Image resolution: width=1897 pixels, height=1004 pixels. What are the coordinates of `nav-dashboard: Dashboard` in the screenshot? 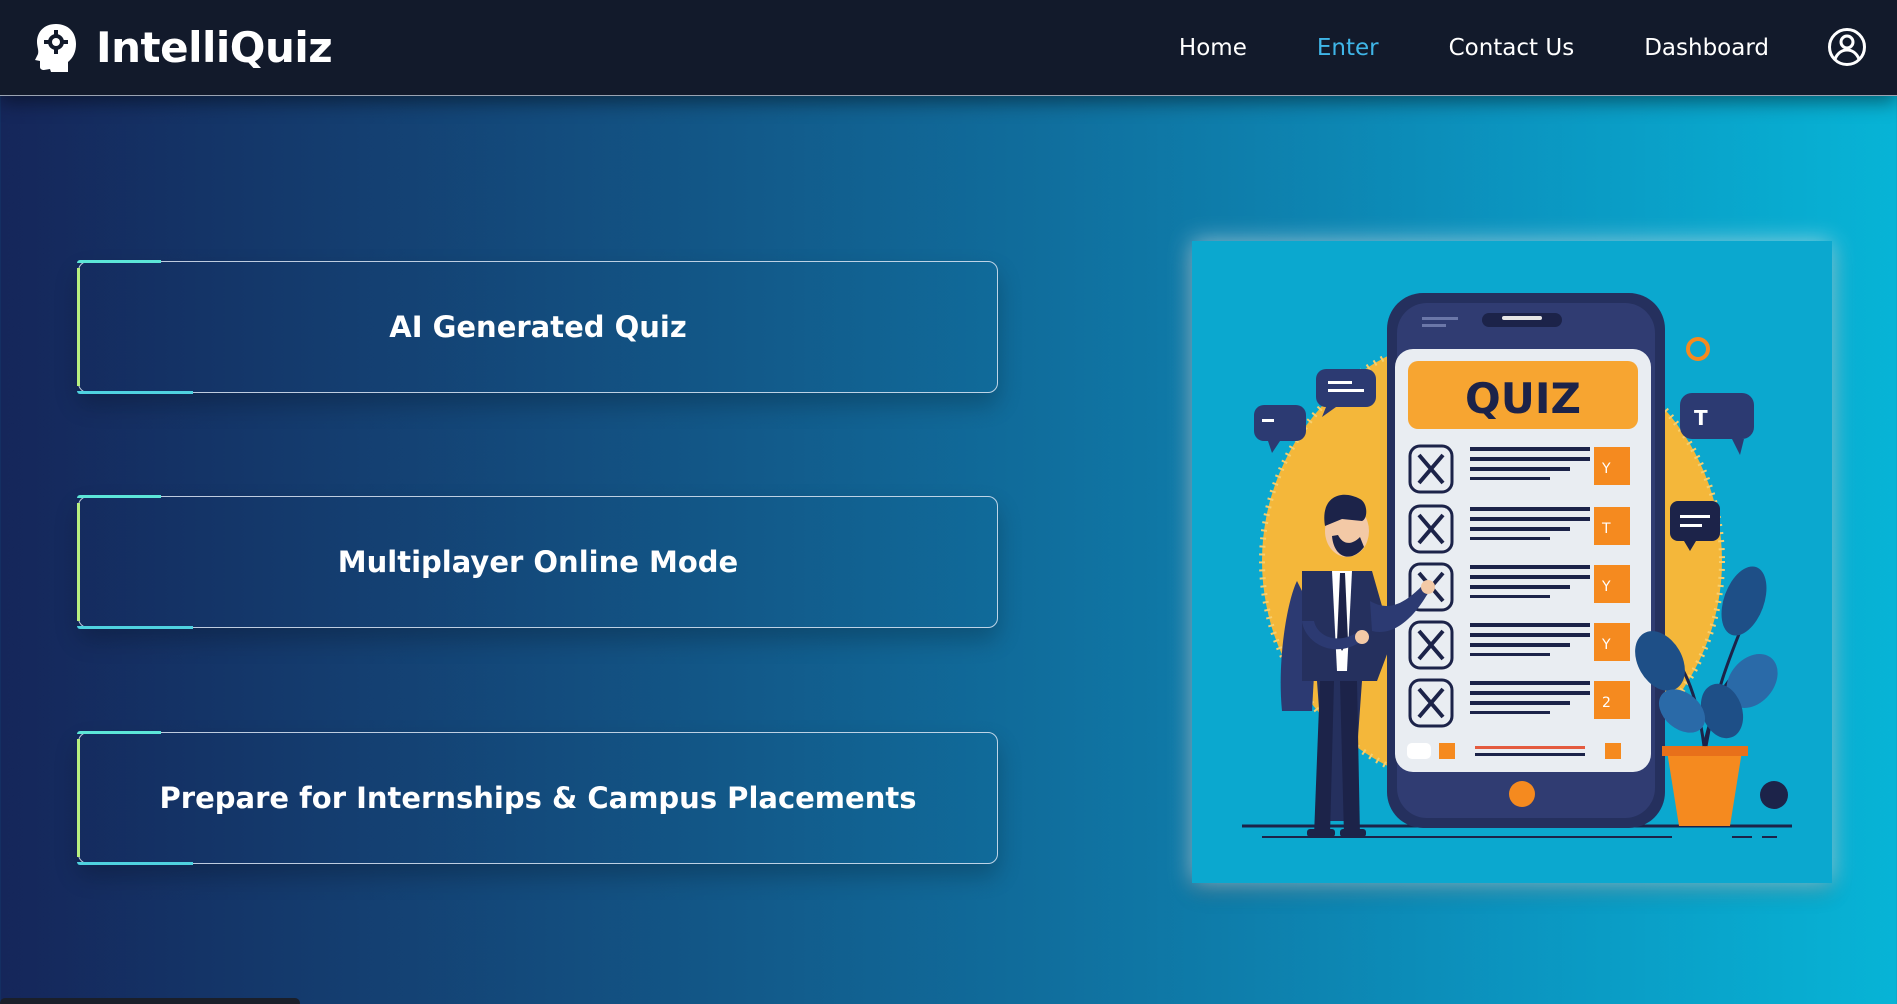 It's located at (1706, 48).